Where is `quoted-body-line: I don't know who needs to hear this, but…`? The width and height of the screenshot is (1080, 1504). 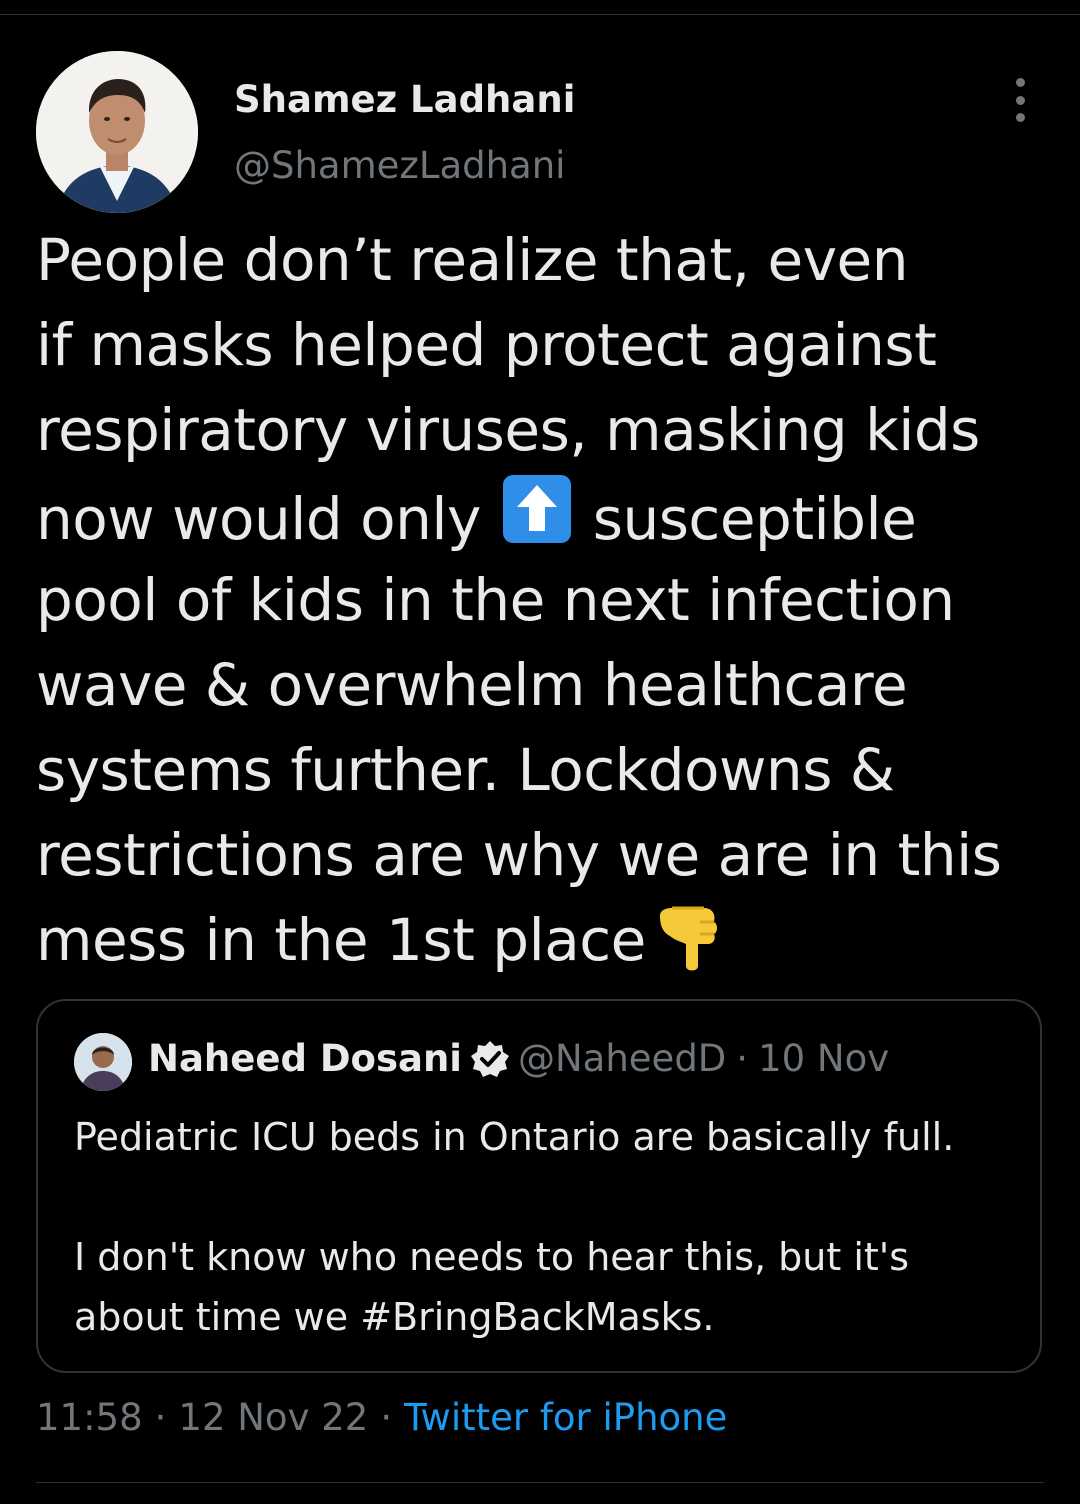
quoted-body-line: I don't know who needs to hear this, but… is located at coordinates (492, 1257).